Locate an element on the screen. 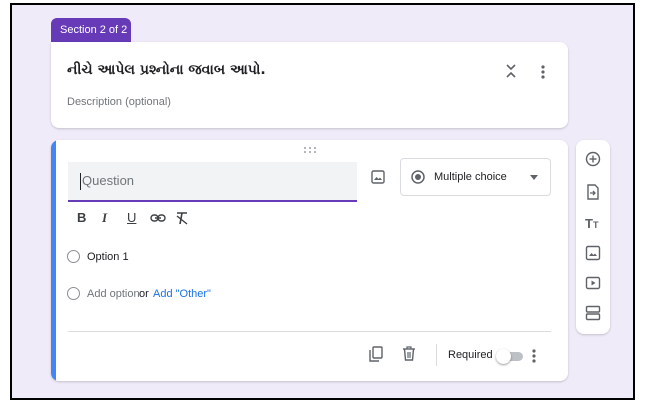 This screenshot has height=410, width=649. add-question-icon is located at coordinates (593, 159).